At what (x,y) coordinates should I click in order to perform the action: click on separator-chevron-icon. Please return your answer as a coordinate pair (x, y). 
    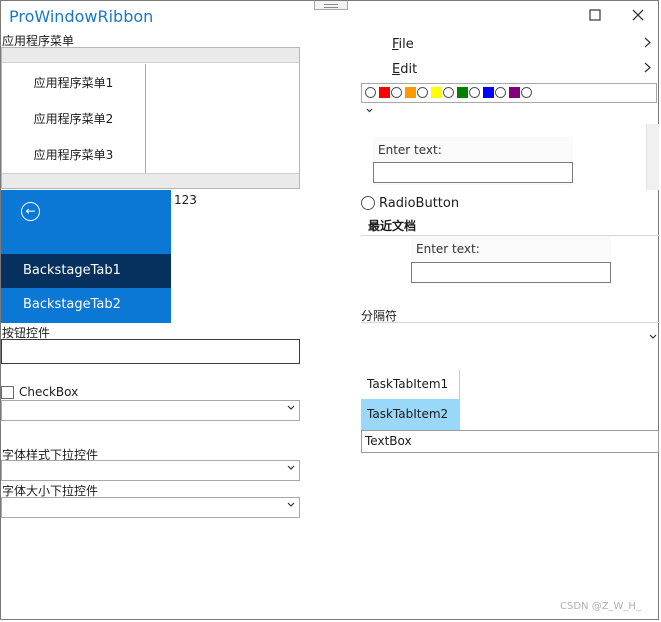
    Looking at the image, I should click on (653, 336).